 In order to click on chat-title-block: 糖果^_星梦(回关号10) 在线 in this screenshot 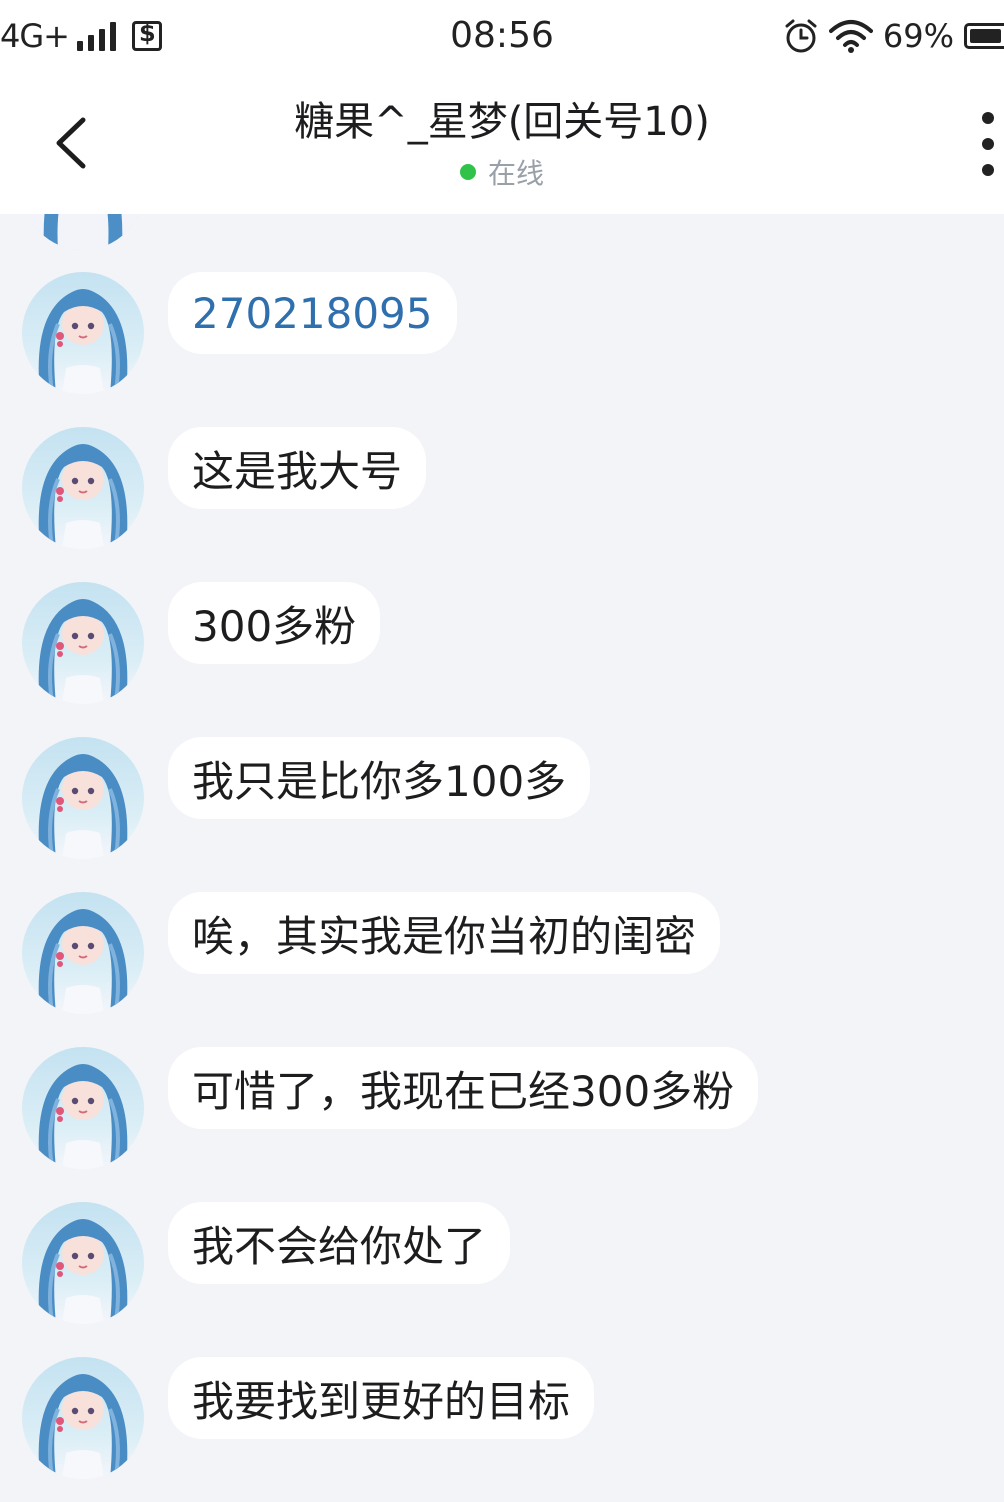, I will do `click(502, 143)`.